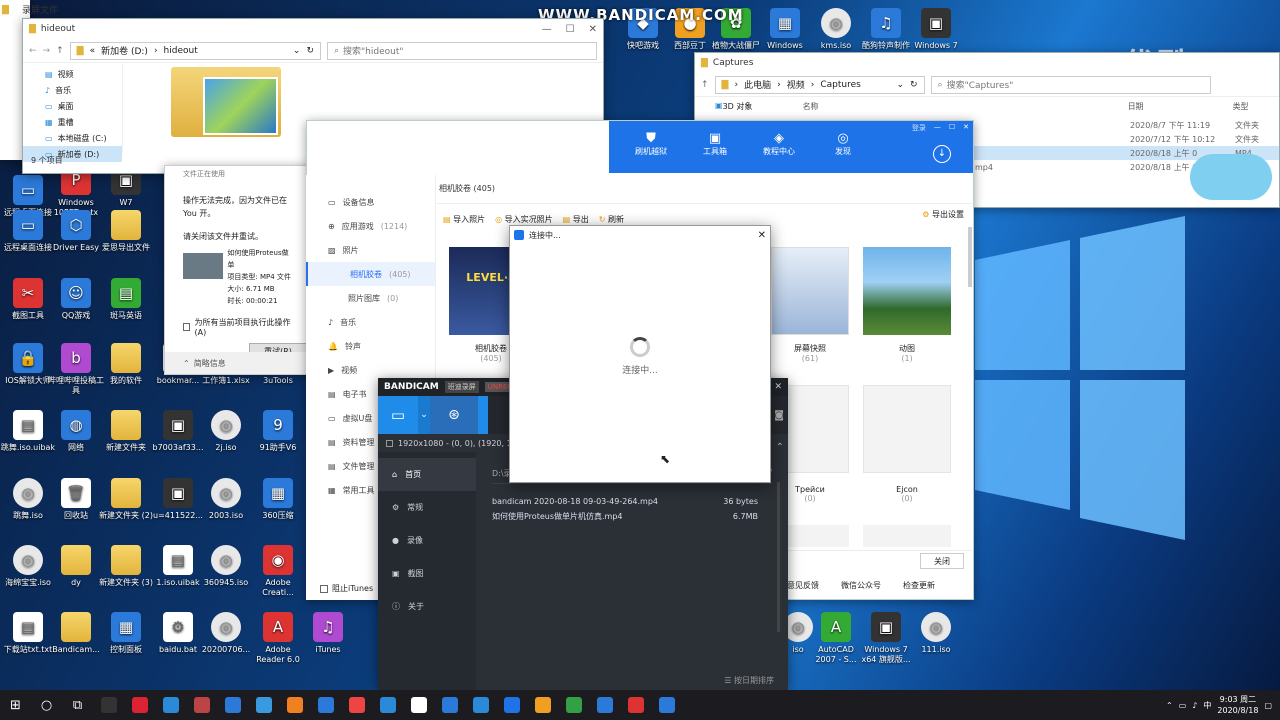  What do you see at coordinates (952, 128) in the screenshot?
I see `maximize-icon: ☐` at bounding box center [952, 128].